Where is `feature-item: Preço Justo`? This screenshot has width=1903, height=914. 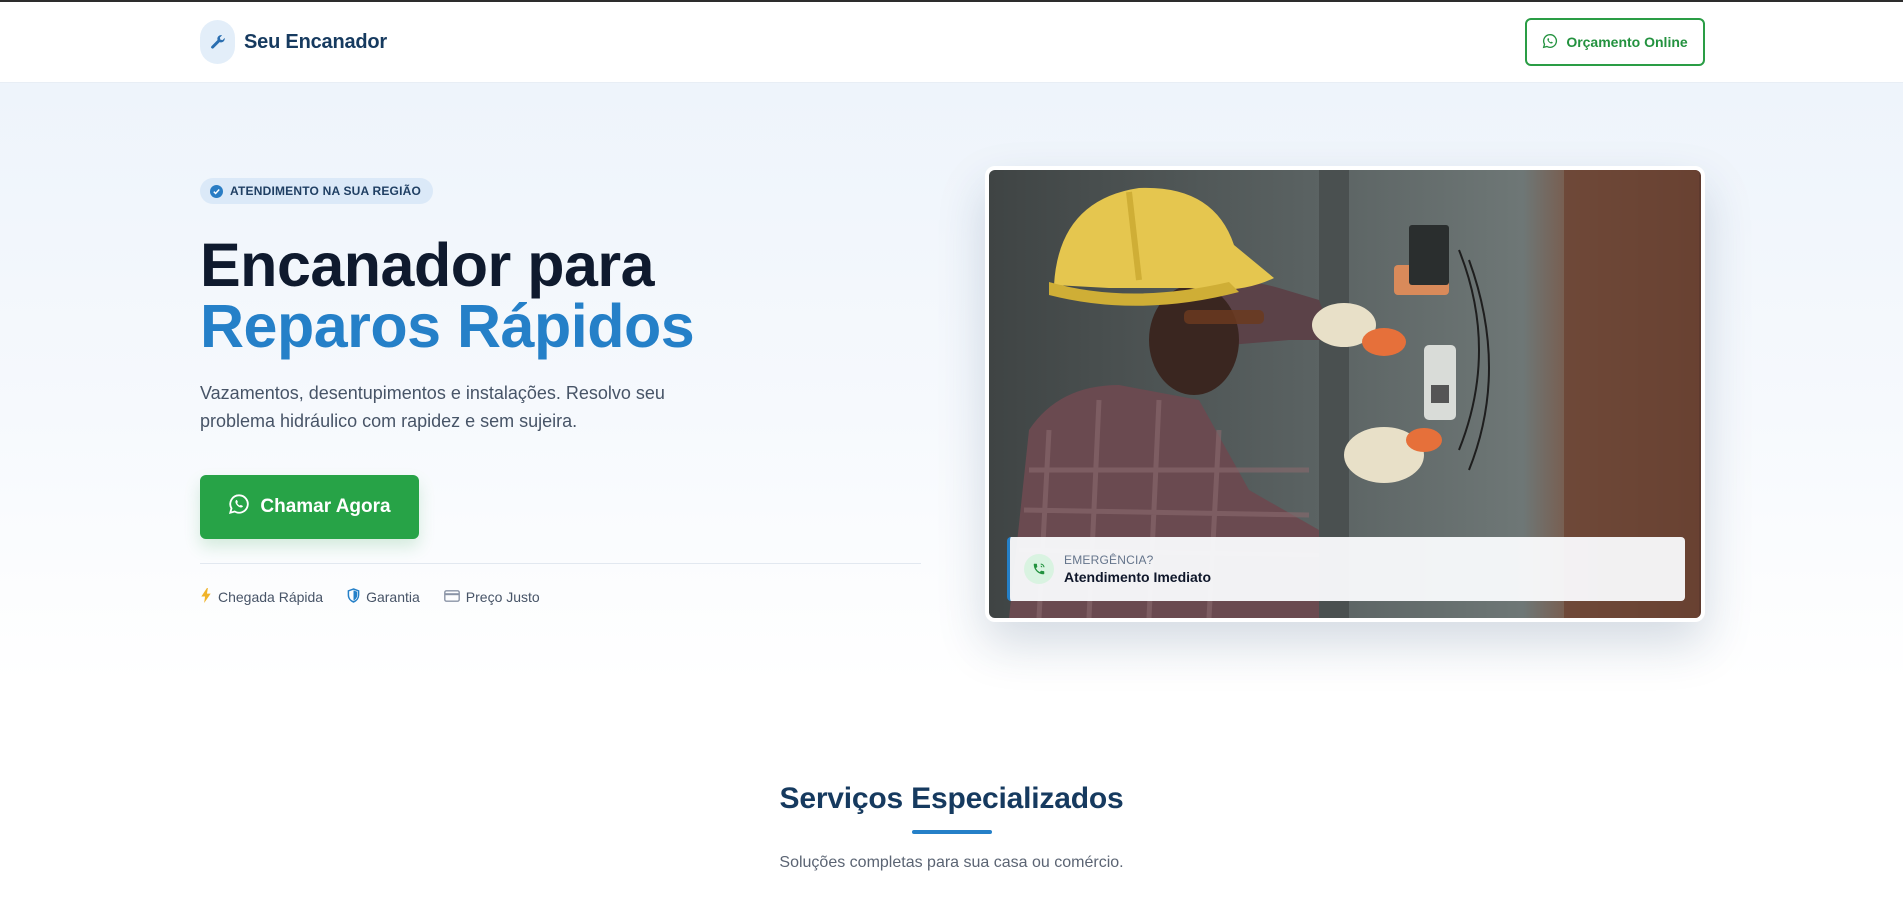
feature-item: Preço Justo is located at coordinates (491, 597).